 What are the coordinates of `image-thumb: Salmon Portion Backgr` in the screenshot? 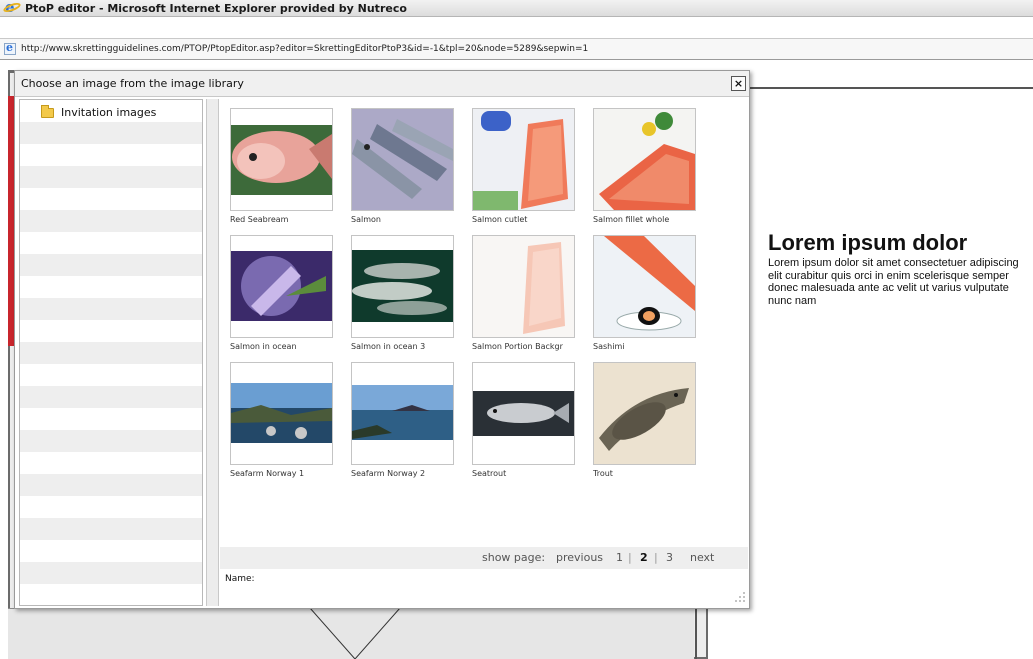 It's located at (523, 293).